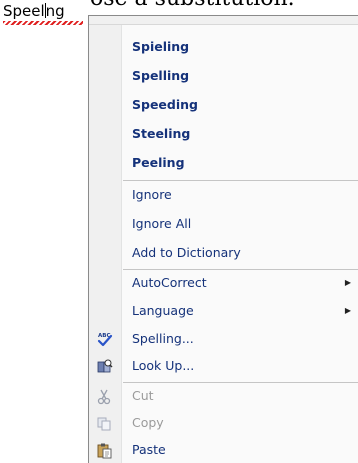  Describe the element at coordinates (104, 424) in the screenshot. I see `copy-icon` at that location.